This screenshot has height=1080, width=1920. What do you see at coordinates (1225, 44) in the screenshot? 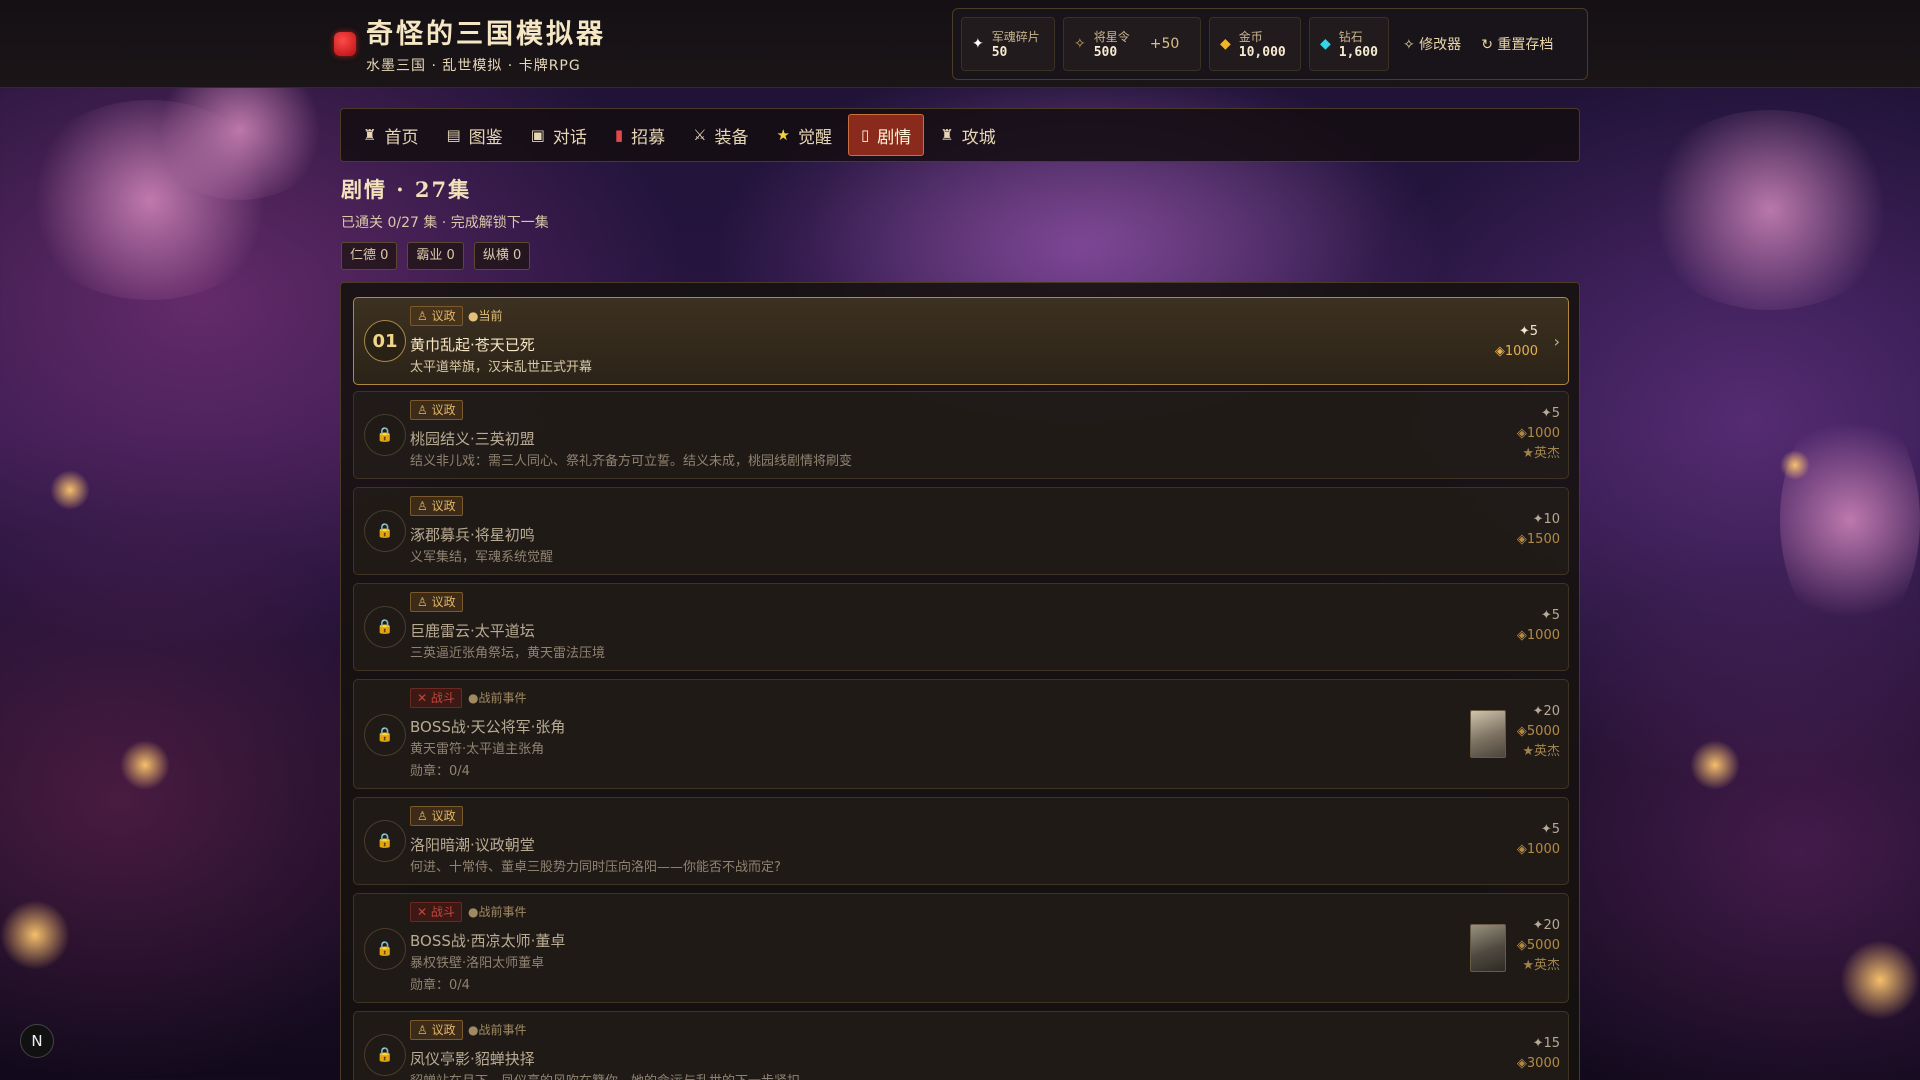
I see `gold-coin-icon: ◆` at bounding box center [1225, 44].